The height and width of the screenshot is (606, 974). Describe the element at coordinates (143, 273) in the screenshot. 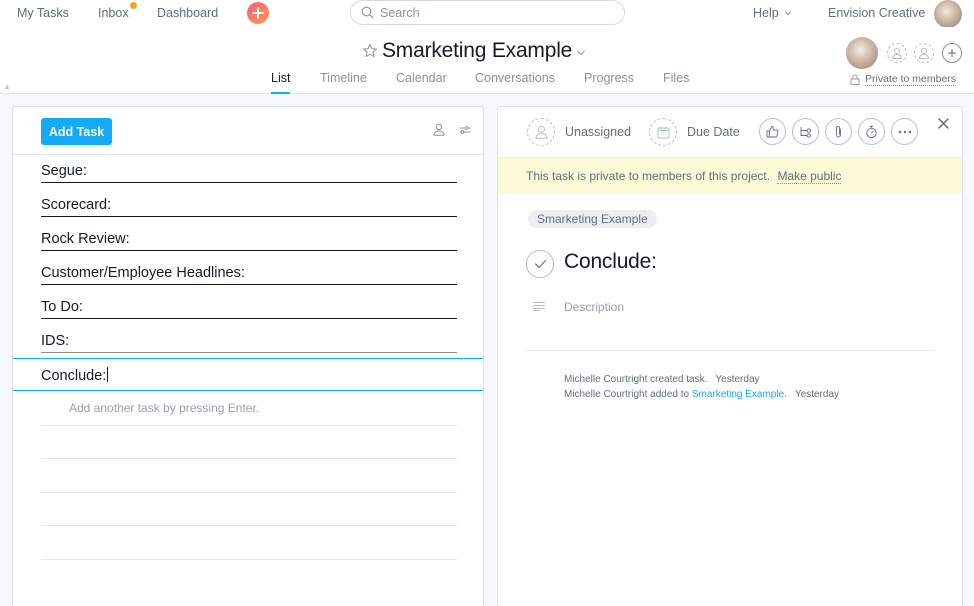

I see `section-name: Customer/Employee Headlines:` at that location.